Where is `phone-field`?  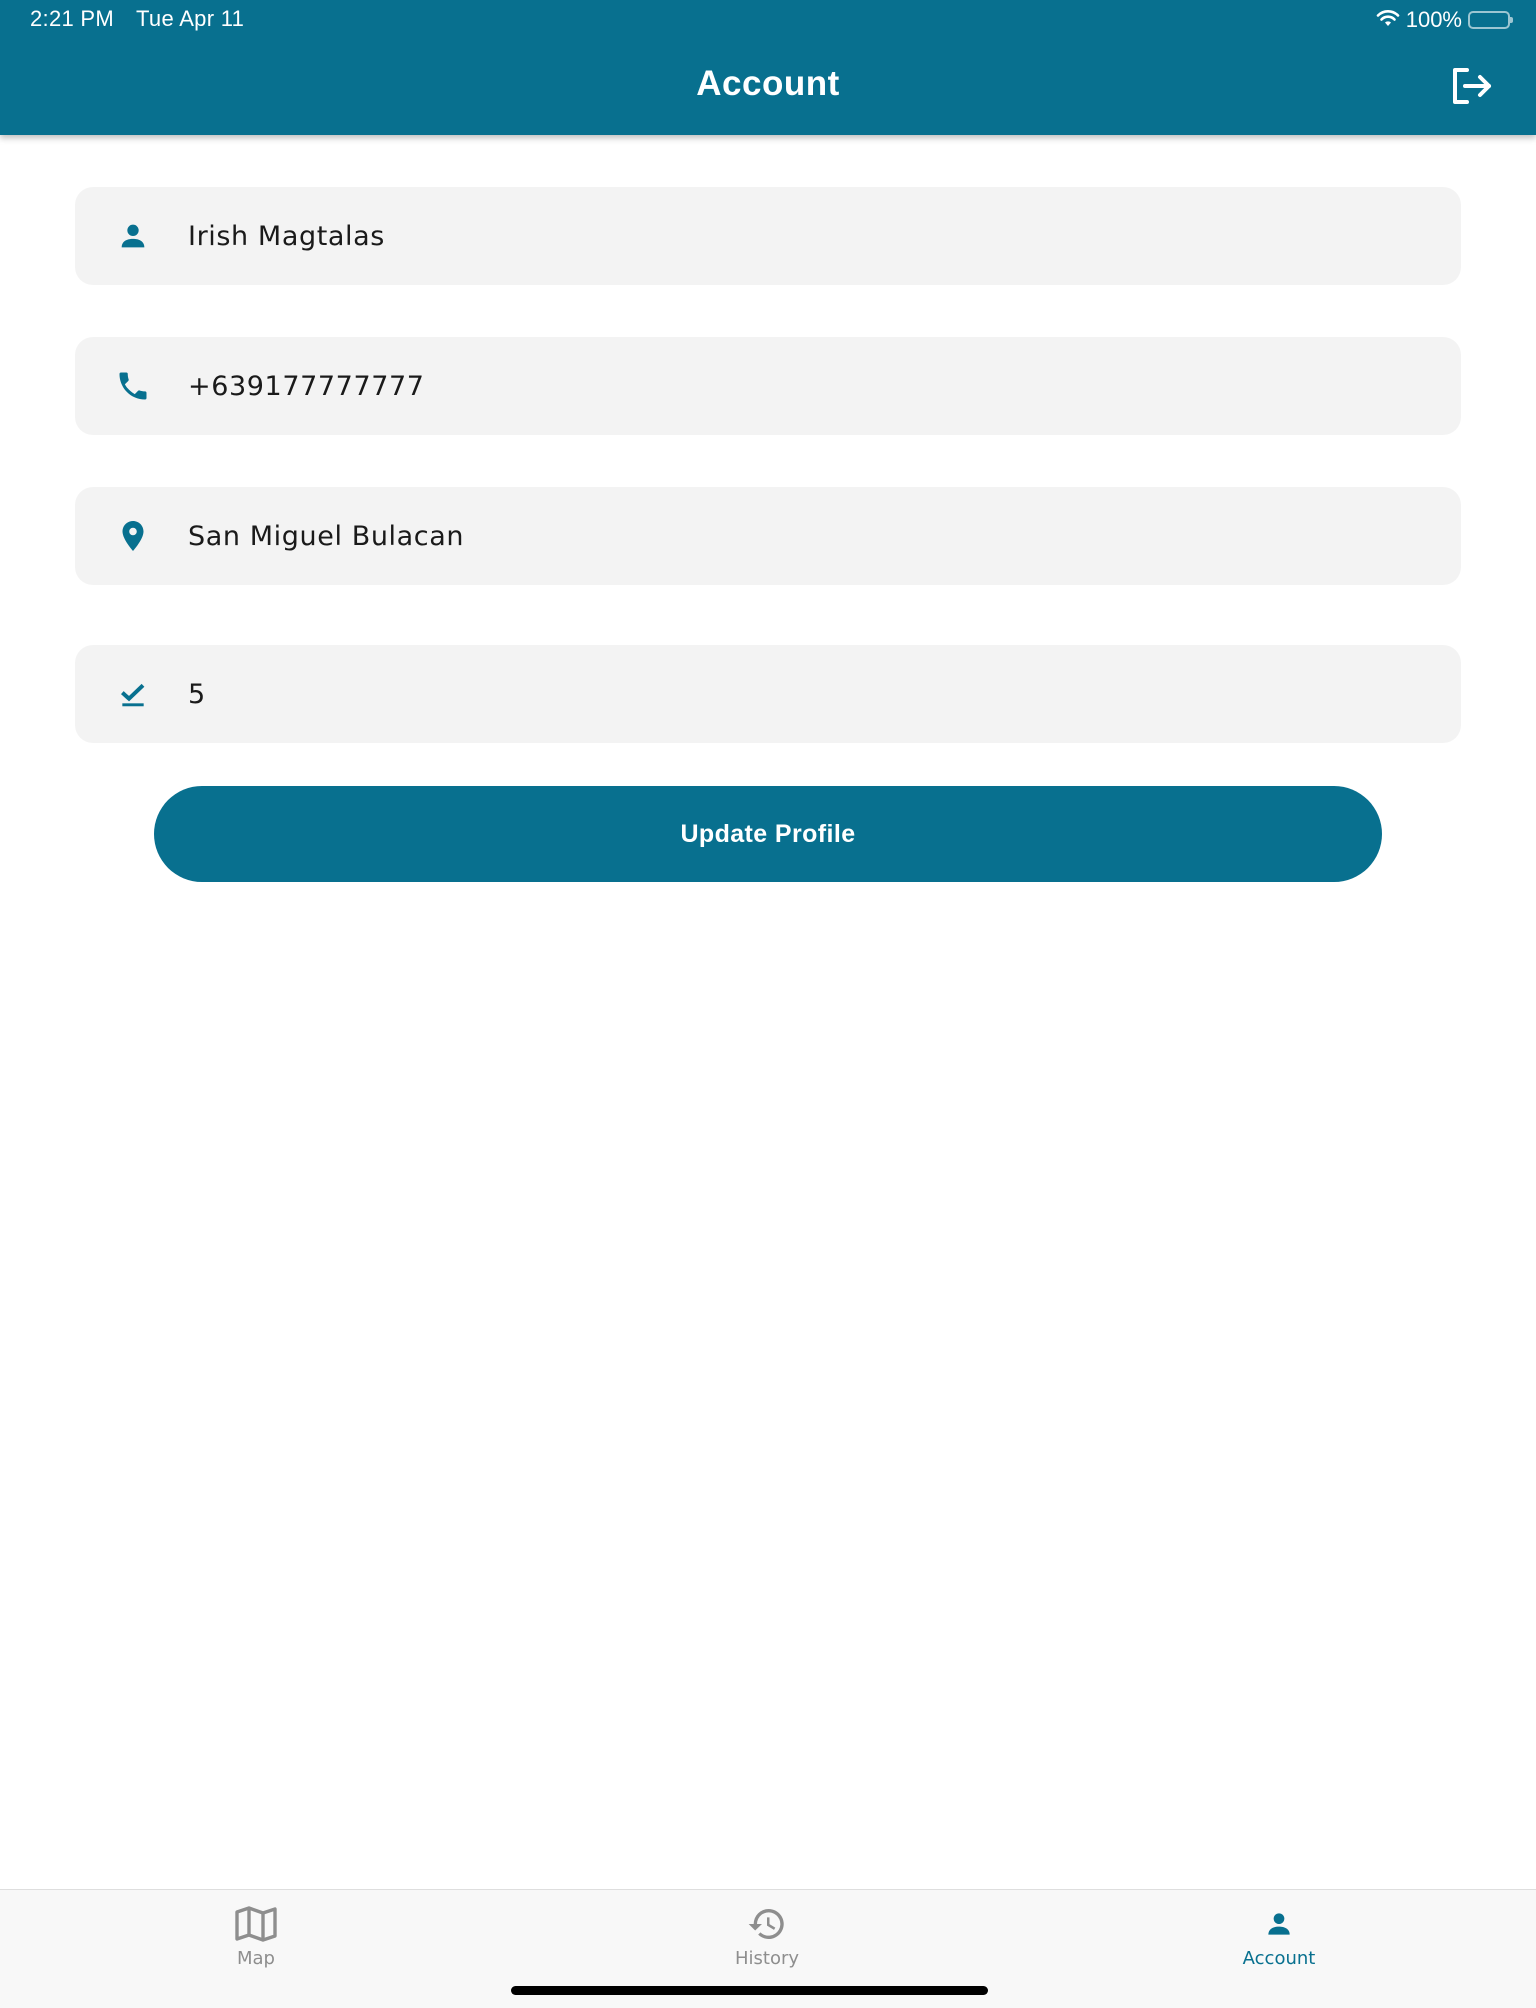 phone-field is located at coordinates (768, 386).